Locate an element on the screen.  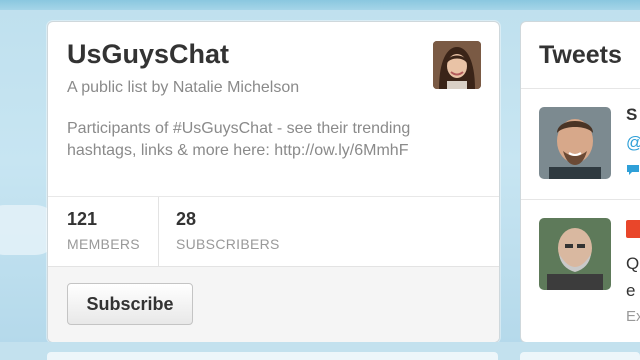
list-byline: A public list by Natalie Michelson is located at coordinates (183, 88).